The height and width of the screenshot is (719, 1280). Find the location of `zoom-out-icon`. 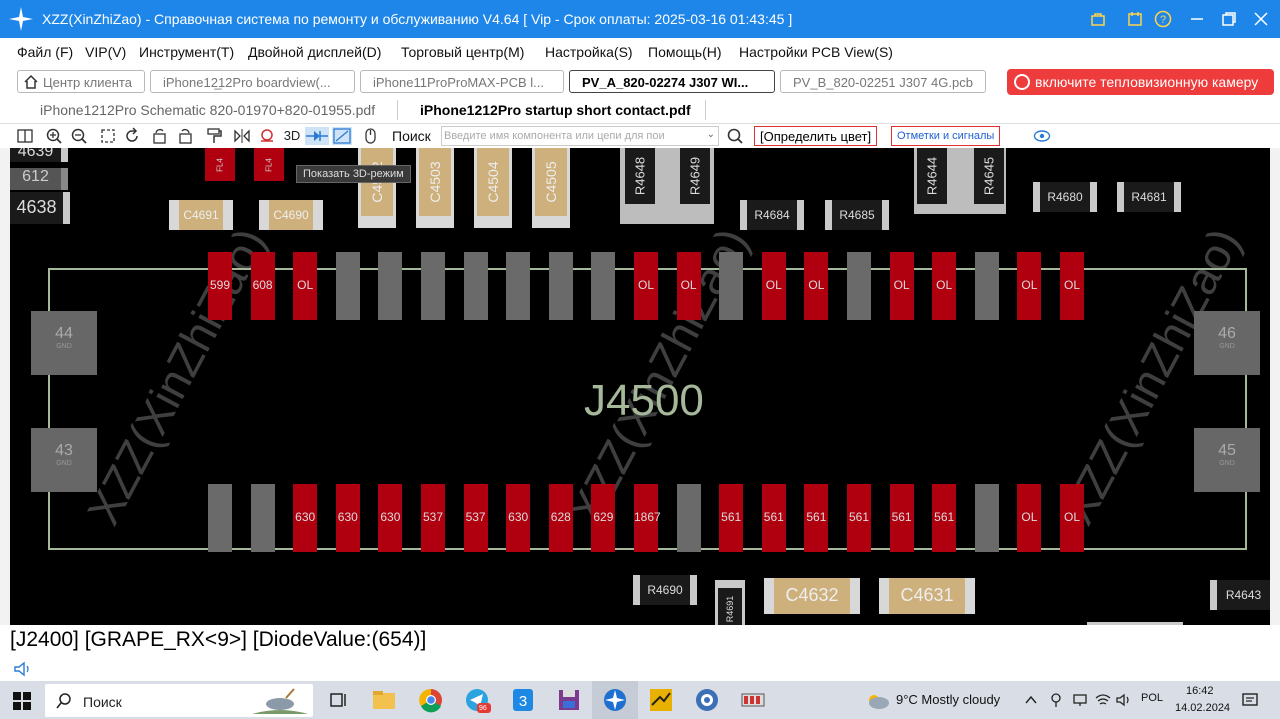

zoom-out-icon is located at coordinates (79, 136).